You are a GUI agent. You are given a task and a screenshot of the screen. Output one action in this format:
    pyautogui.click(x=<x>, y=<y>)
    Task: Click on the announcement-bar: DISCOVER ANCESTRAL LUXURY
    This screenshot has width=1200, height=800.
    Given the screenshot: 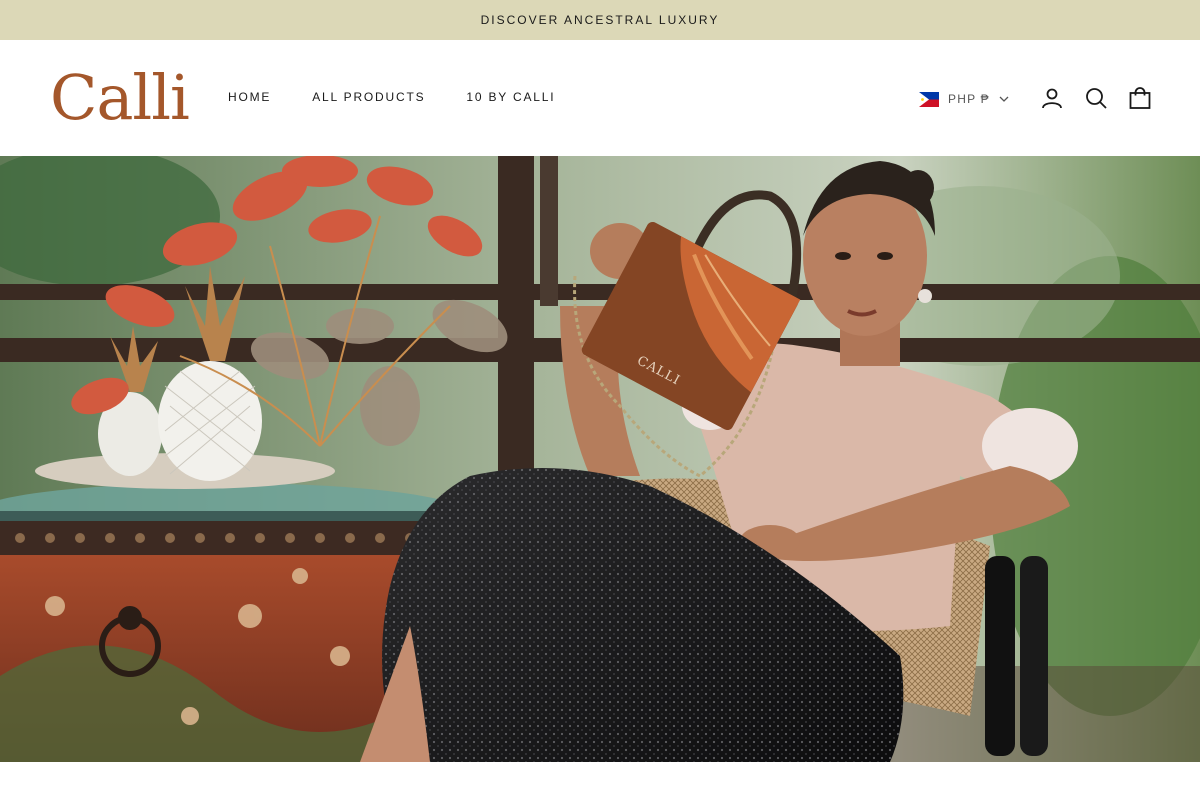 What is the action you would take?
    pyautogui.click(x=600, y=20)
    